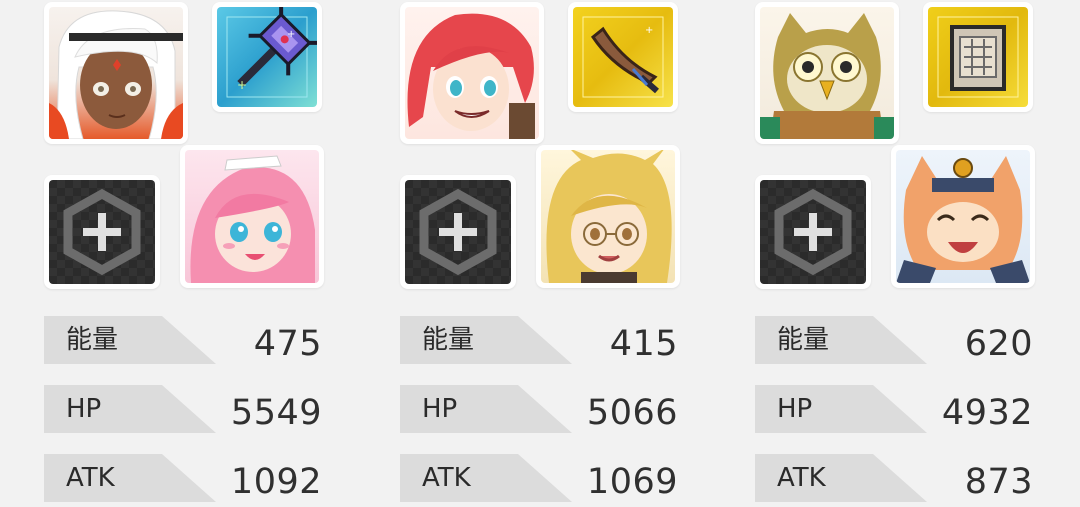  I want to click on stat-value: 5066, so click(632, 413).